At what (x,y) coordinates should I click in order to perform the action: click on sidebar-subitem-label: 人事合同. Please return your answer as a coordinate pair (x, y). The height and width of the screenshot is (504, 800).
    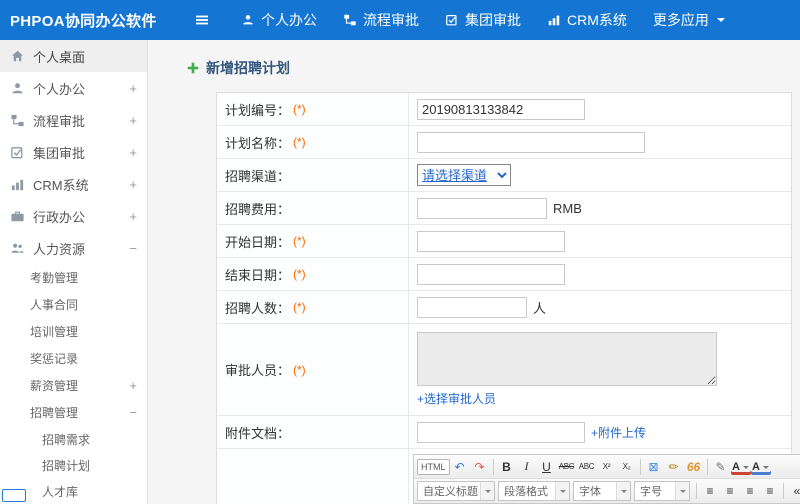
    Looking at the image, I should click on (54, 305).